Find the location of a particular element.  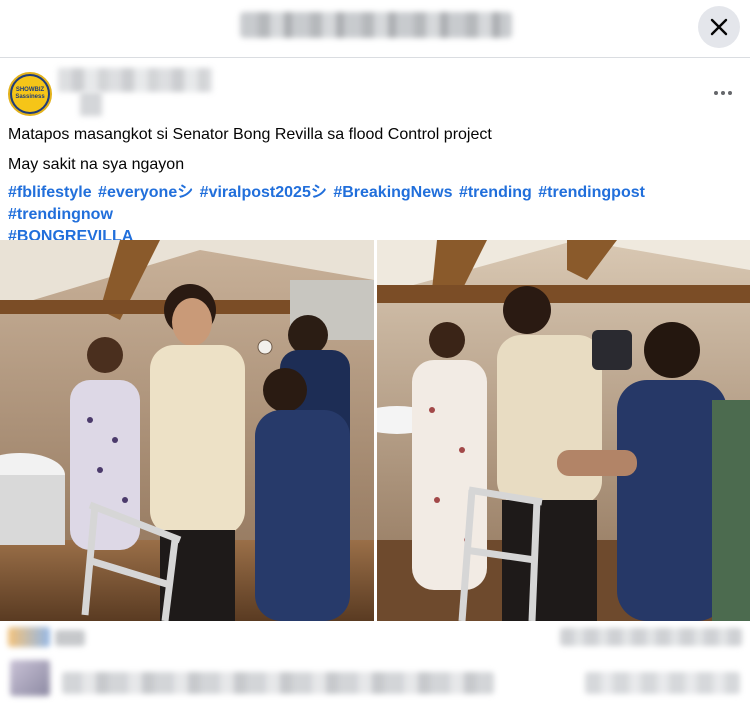

hashtag-link: #fblifestyle is located at coordinates (50, 192).